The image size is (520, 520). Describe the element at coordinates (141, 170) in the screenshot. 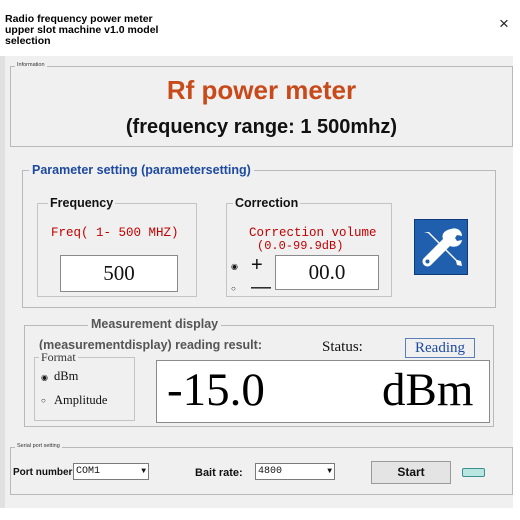

I see `parameter-setting-legend: Parameter setting (parametersetting)` at that location.